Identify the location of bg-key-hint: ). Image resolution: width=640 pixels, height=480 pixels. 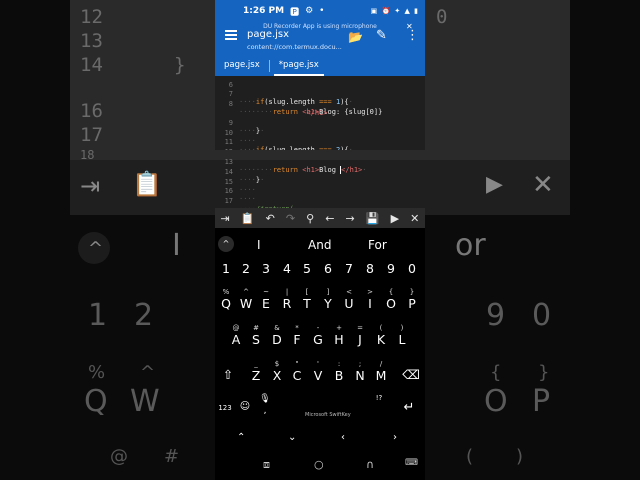
(520, 456).